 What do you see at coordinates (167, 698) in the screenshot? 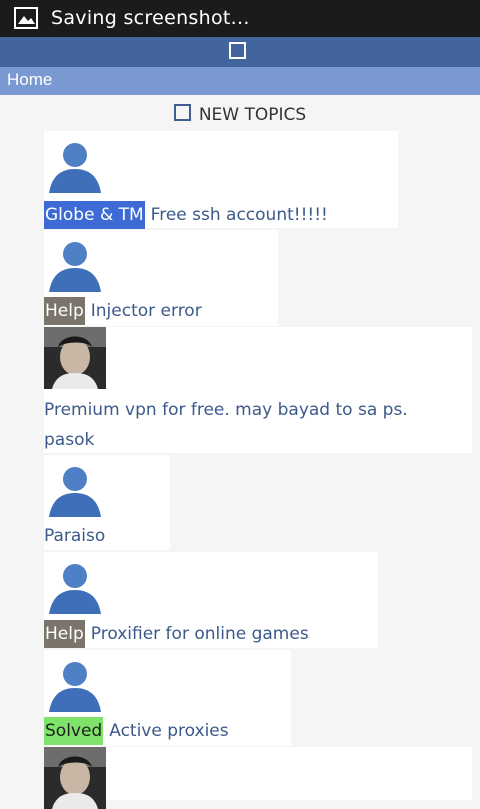
I see `topic-item: Solved Active proxies` at bounding box center [167, 698].